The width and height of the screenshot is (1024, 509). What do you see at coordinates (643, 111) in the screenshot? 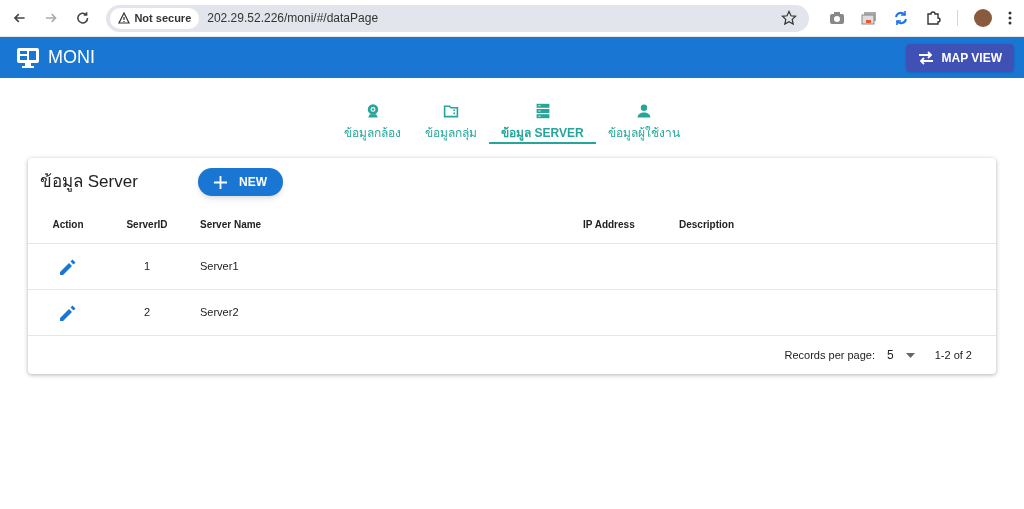
I see `person-icon` at bounding box center [643, 111].